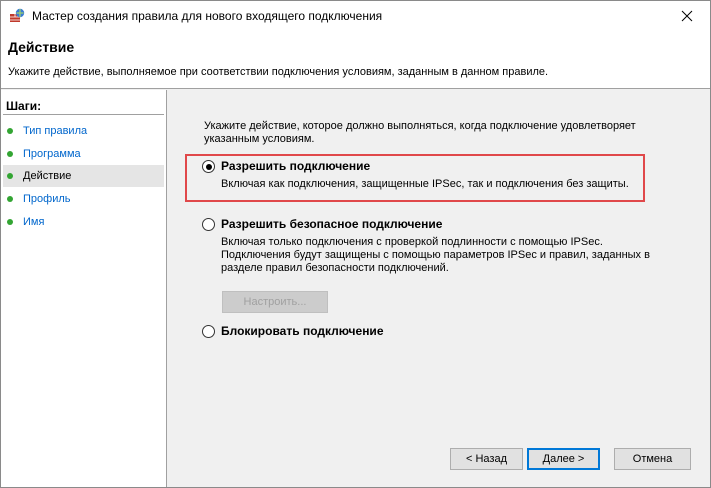  I want to click on step-program: Программа, so click(83, 154).